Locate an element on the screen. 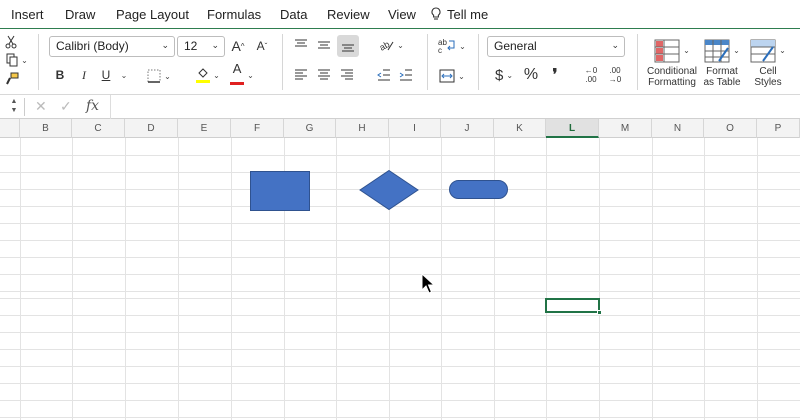 This screenshot has width=800, height=420. percent-button: % is located at coordinates (531, 75).